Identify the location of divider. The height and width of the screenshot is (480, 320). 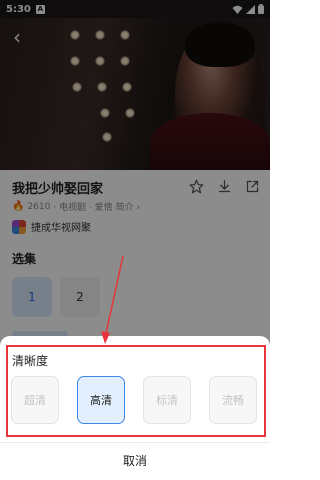
(135, 442).